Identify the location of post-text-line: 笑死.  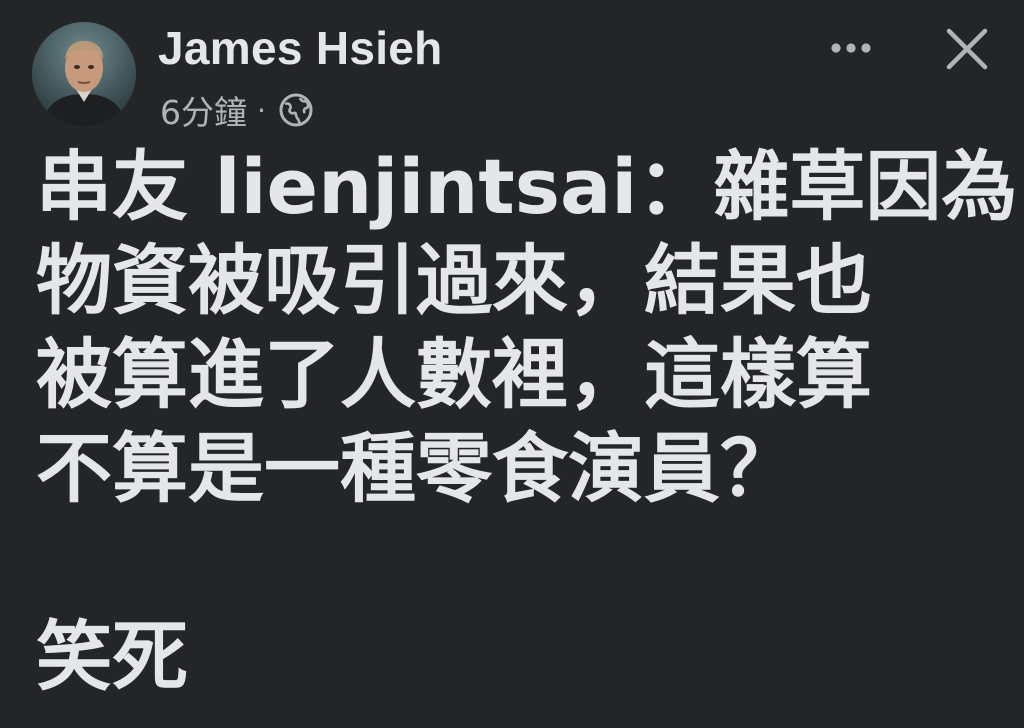
(112, 656).